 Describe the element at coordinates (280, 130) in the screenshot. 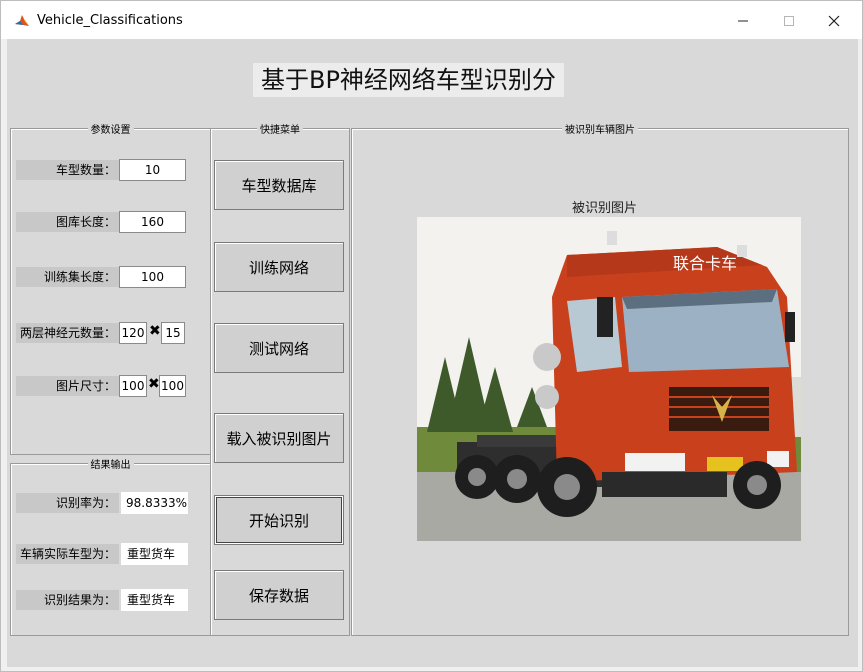

I see `menu-panel-title: 快捷菜单` at that location.